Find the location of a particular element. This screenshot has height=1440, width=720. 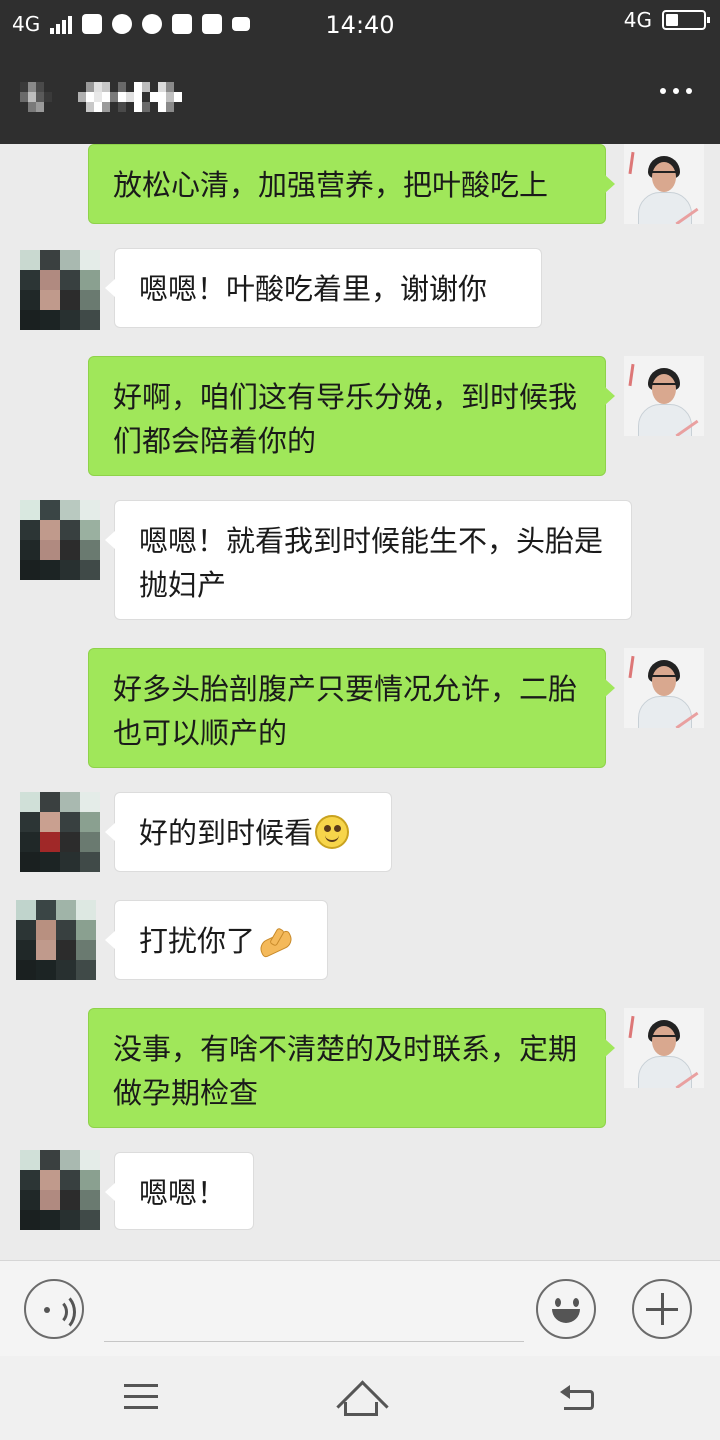

message-text: 没事，有啥不清楚的及时联系，定期做孕期检查 is located at coordinates (345, 1071).